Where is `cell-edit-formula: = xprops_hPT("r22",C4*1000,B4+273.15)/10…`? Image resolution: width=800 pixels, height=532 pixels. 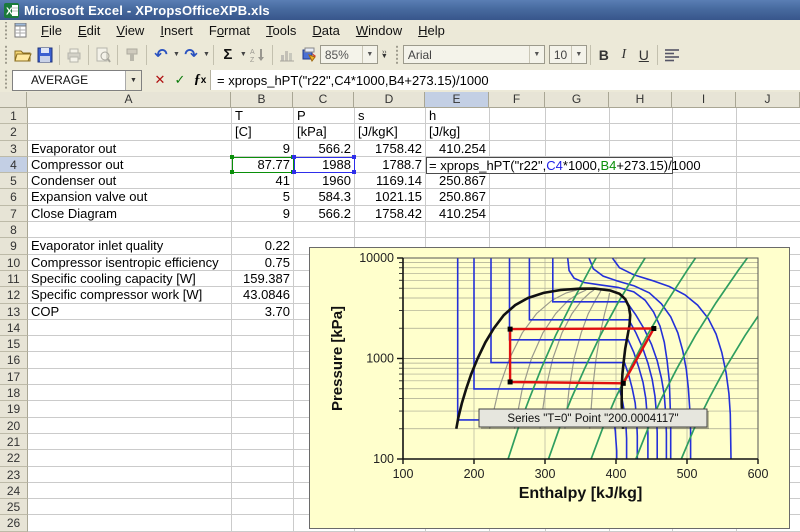
cell-edit-formula: = xprops_hPT("r22",C4*1000,B4+273.15)/10… is located at coordinates (563, 165).